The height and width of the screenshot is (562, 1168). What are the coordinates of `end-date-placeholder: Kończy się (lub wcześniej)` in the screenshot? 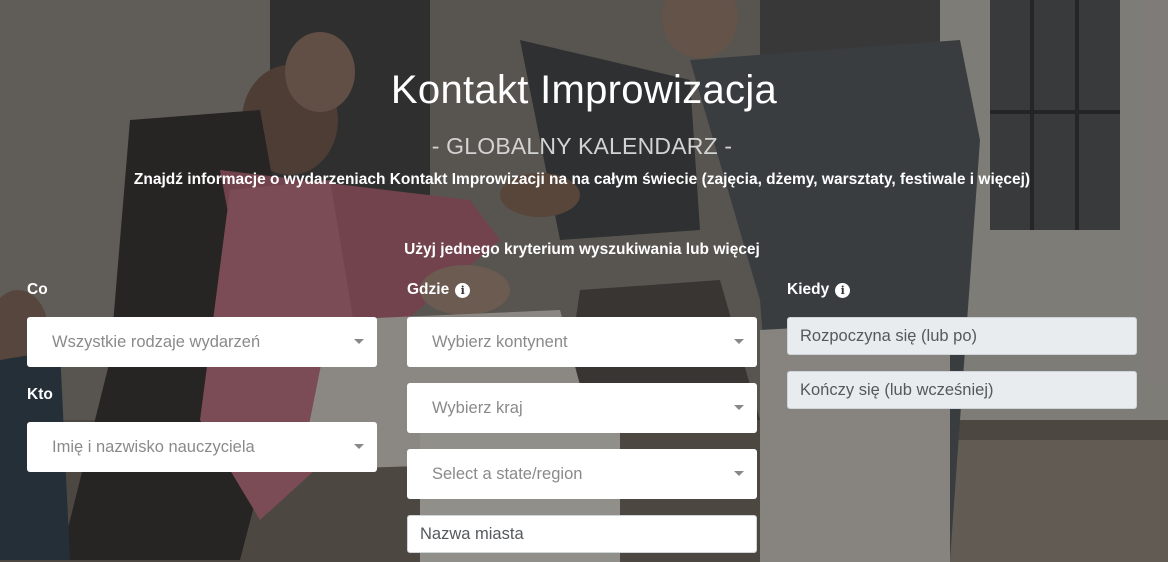 It's located at (897, 389).